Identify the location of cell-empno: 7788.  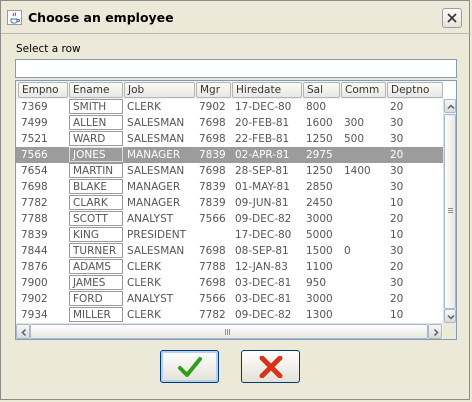
(34, 219).